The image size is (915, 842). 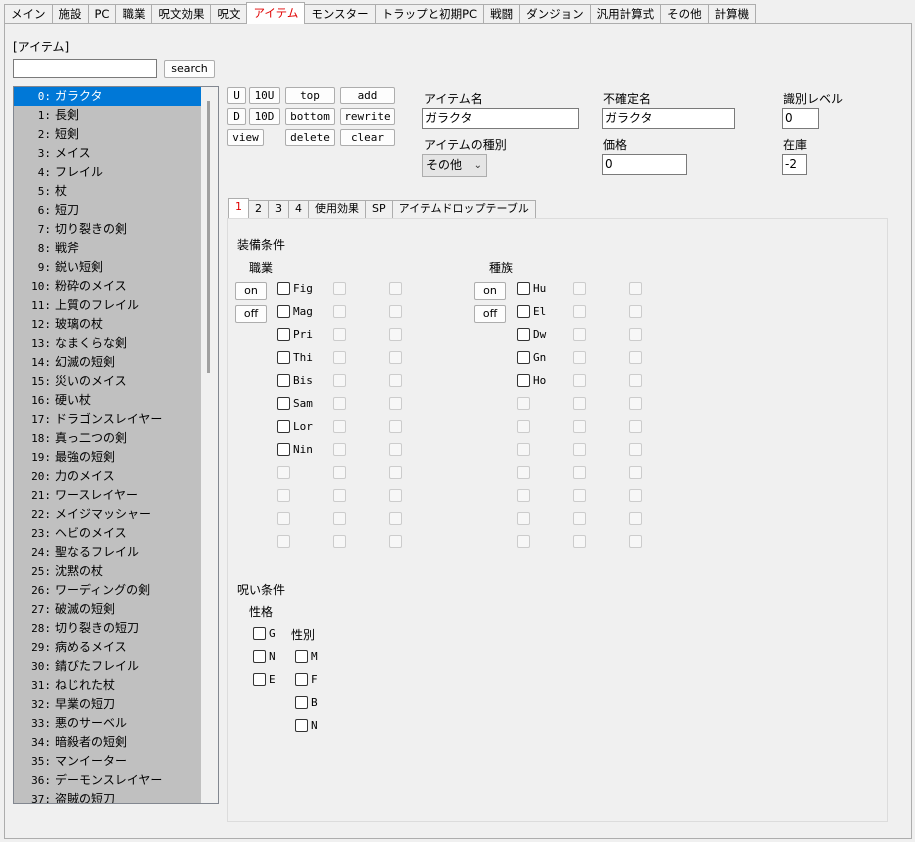 What do you see at coordinates (116, 704) in the screenshot?
I see `list-item: 32: 早業の短刀` at bounding box center [116, 704].